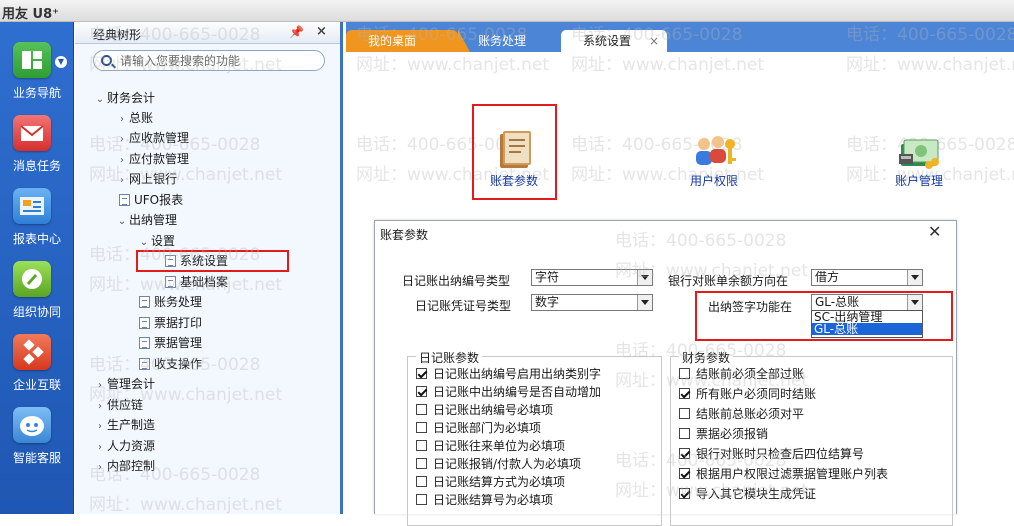 Image resolution: width=1014 pixels, height=526 pixels. I want to click on nav-label: 报表中心, so click(36, 239).